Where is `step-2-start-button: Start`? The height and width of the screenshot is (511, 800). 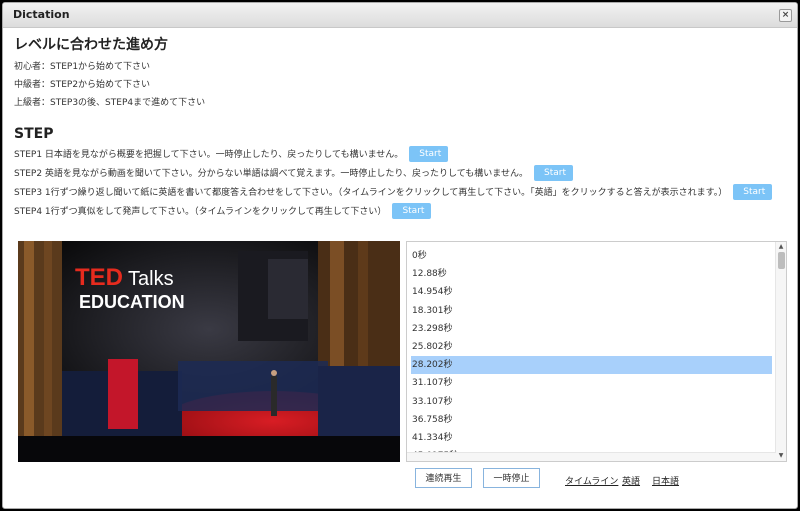
step-2-start-button: Start is located at coordinates (554, 172).